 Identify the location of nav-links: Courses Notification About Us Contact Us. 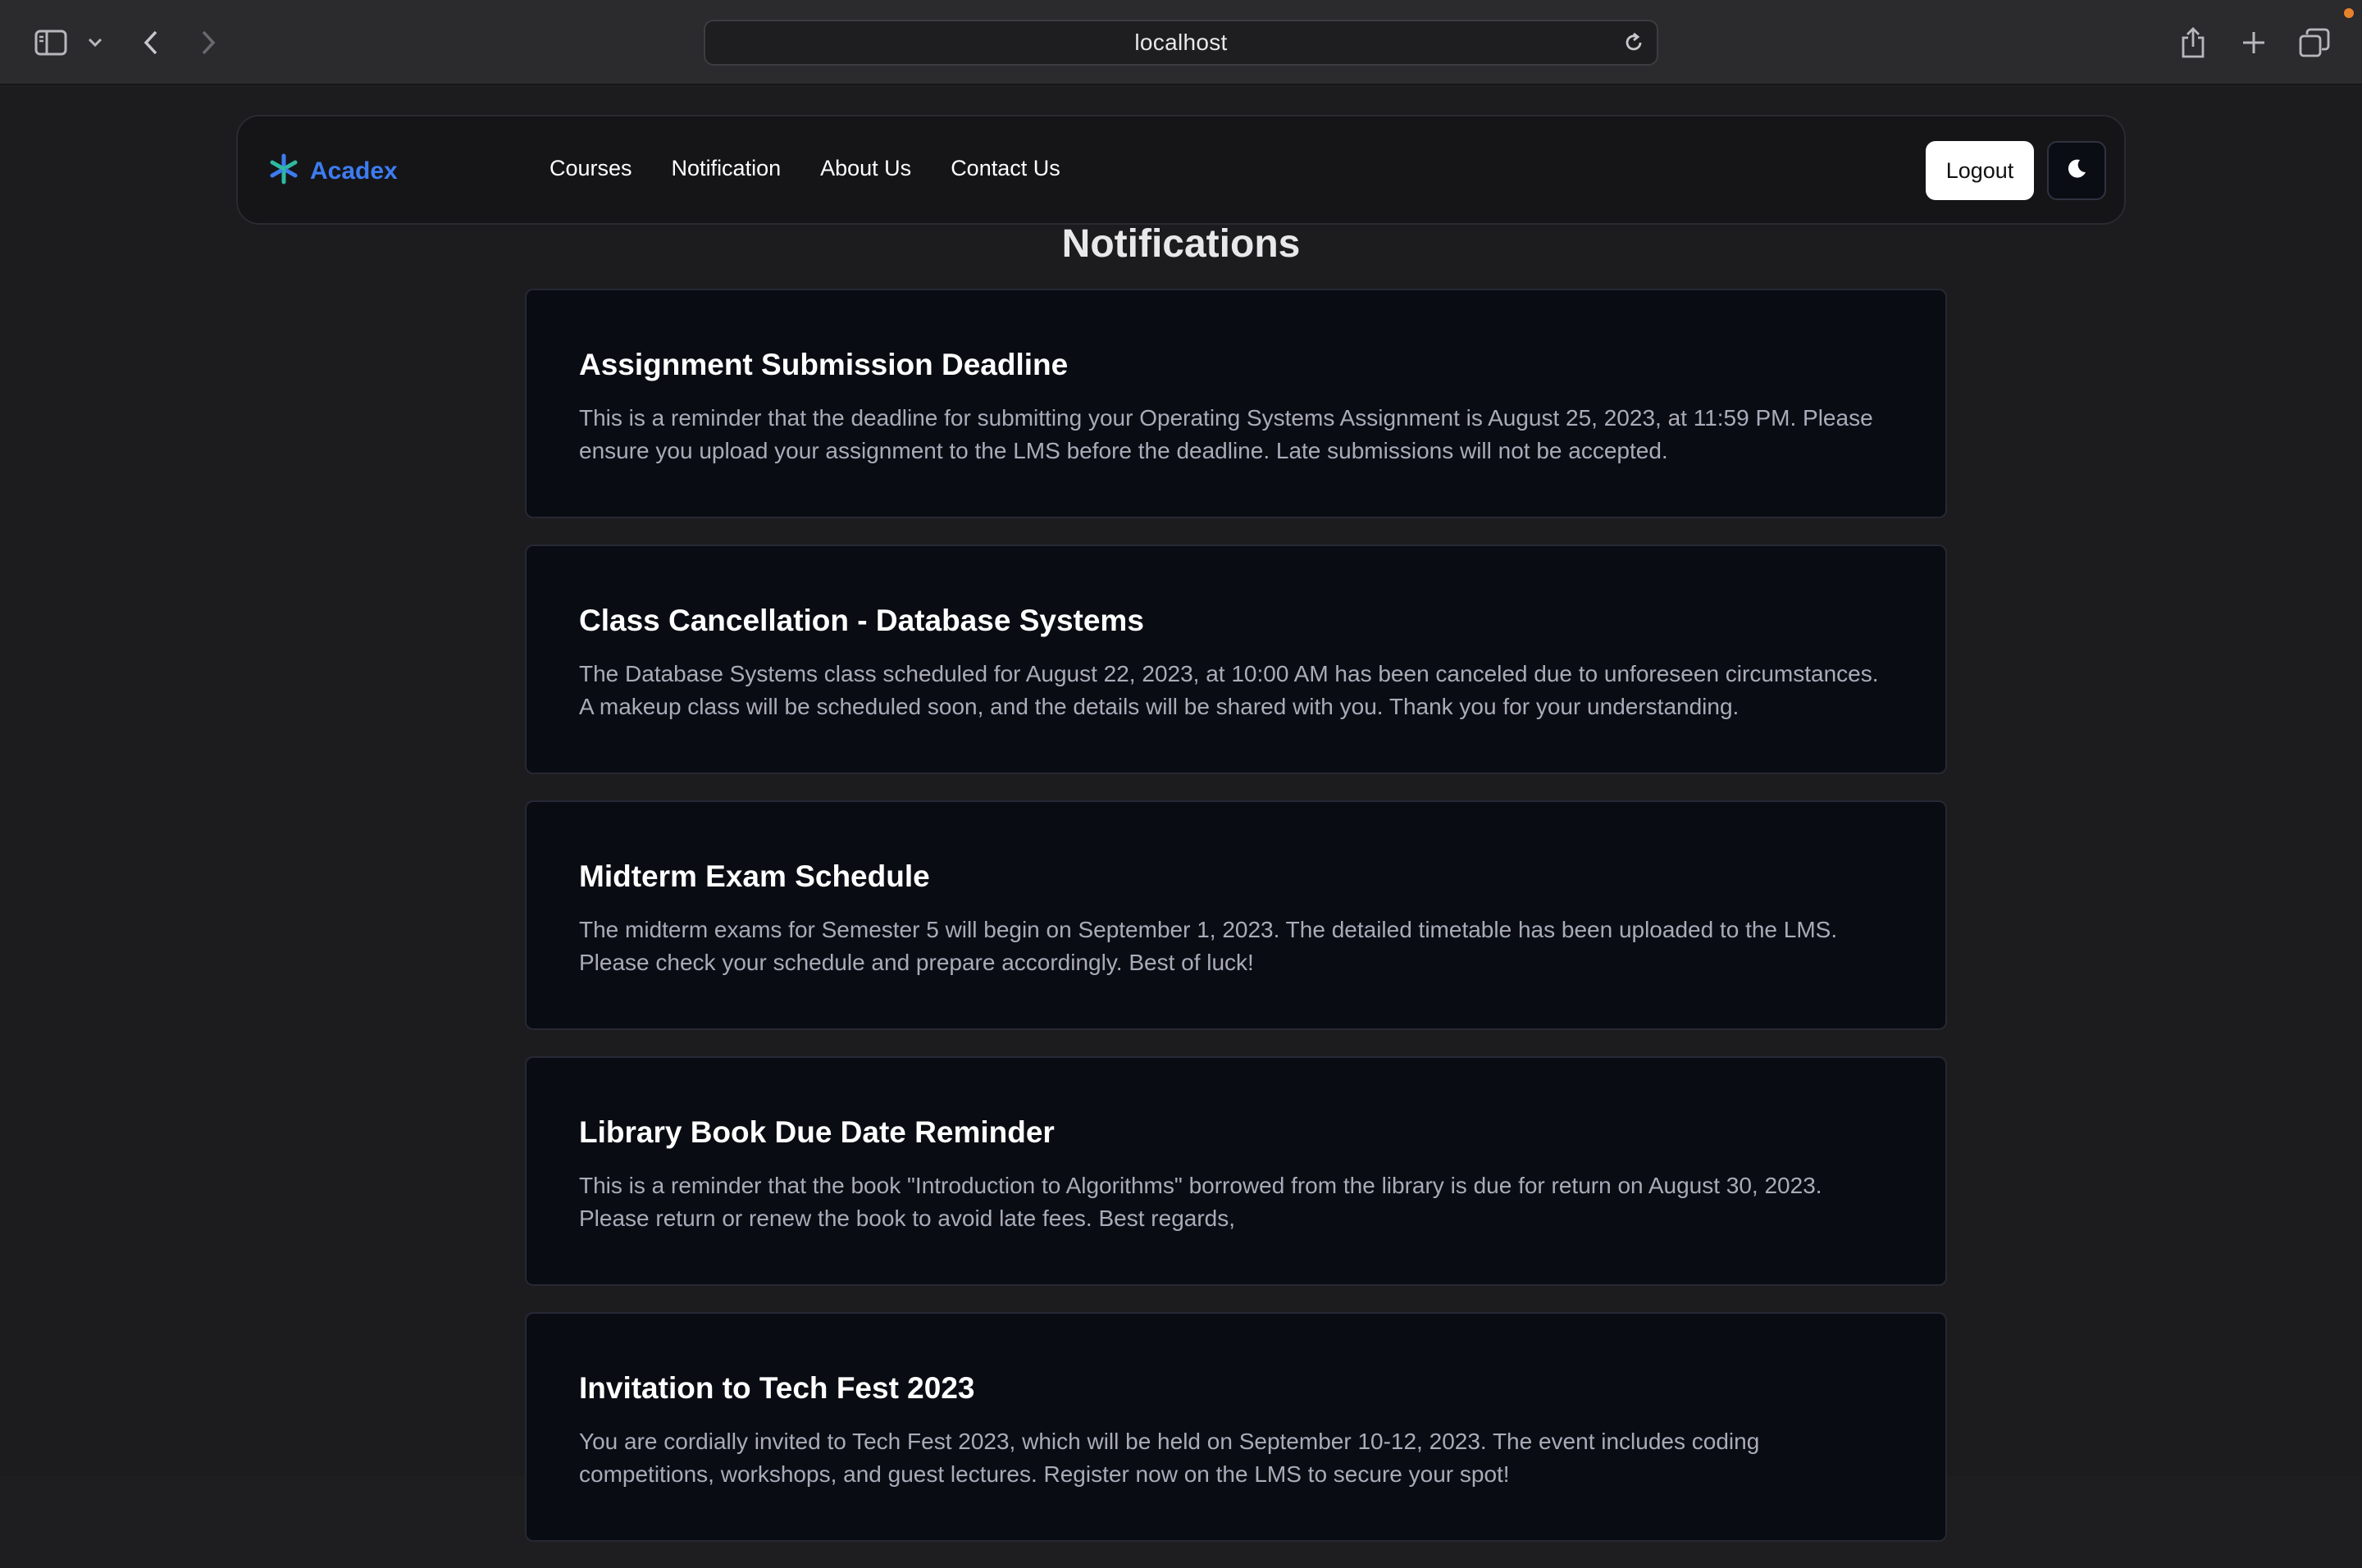
(804, 168).